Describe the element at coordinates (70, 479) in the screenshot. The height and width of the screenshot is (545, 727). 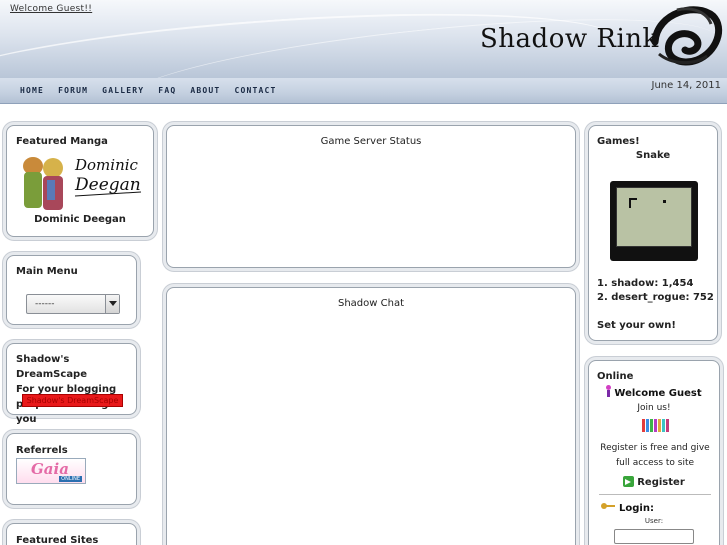
I see `gaia-banner-subtext: ONLINE` at that location.